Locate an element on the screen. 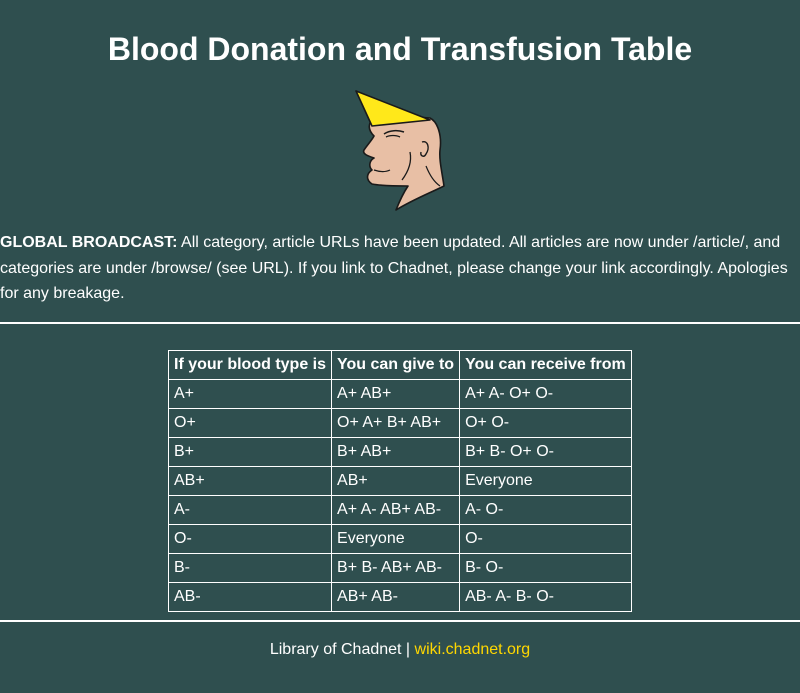 Image resolution: width=800 pixels, height=693 pixels. table-cell: O+ O- is located at coordinates (546, 423).